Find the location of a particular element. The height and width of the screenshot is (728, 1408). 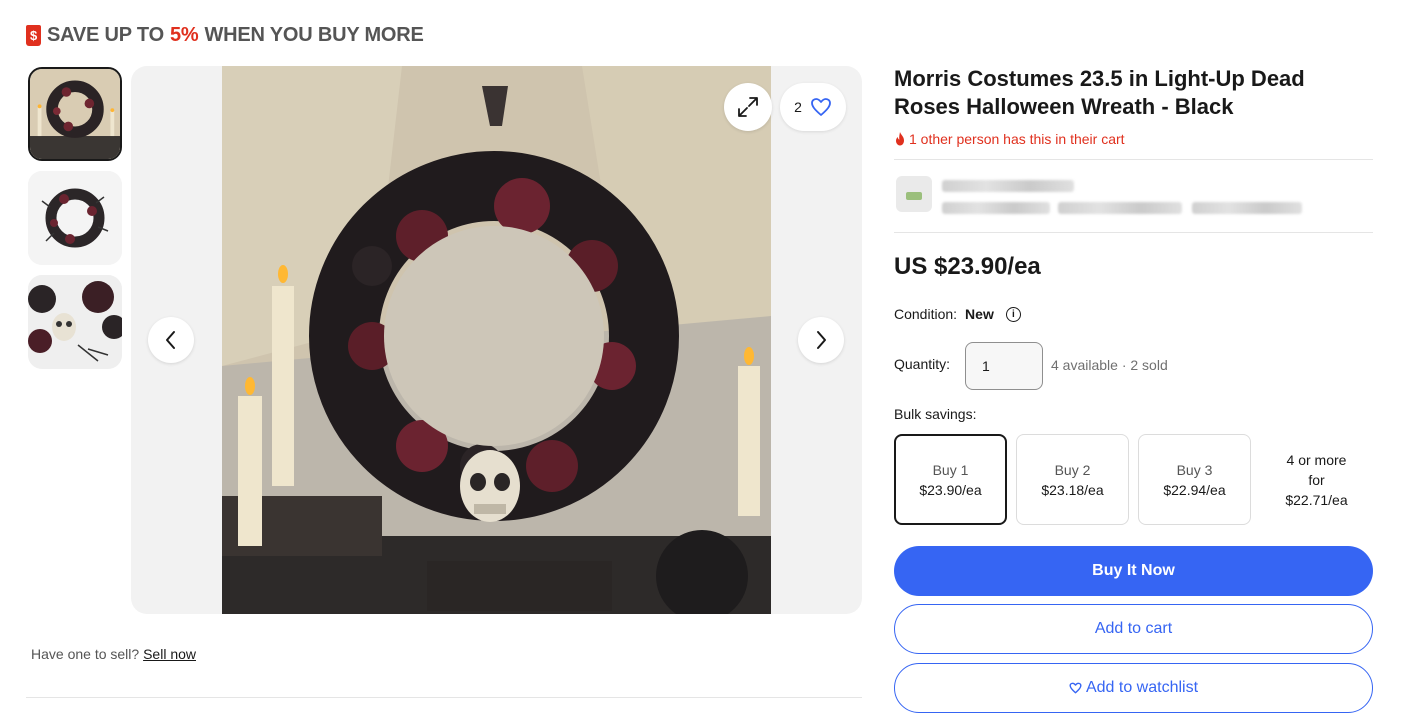

seller-info-redacted is located at coordinates (1101, 197).